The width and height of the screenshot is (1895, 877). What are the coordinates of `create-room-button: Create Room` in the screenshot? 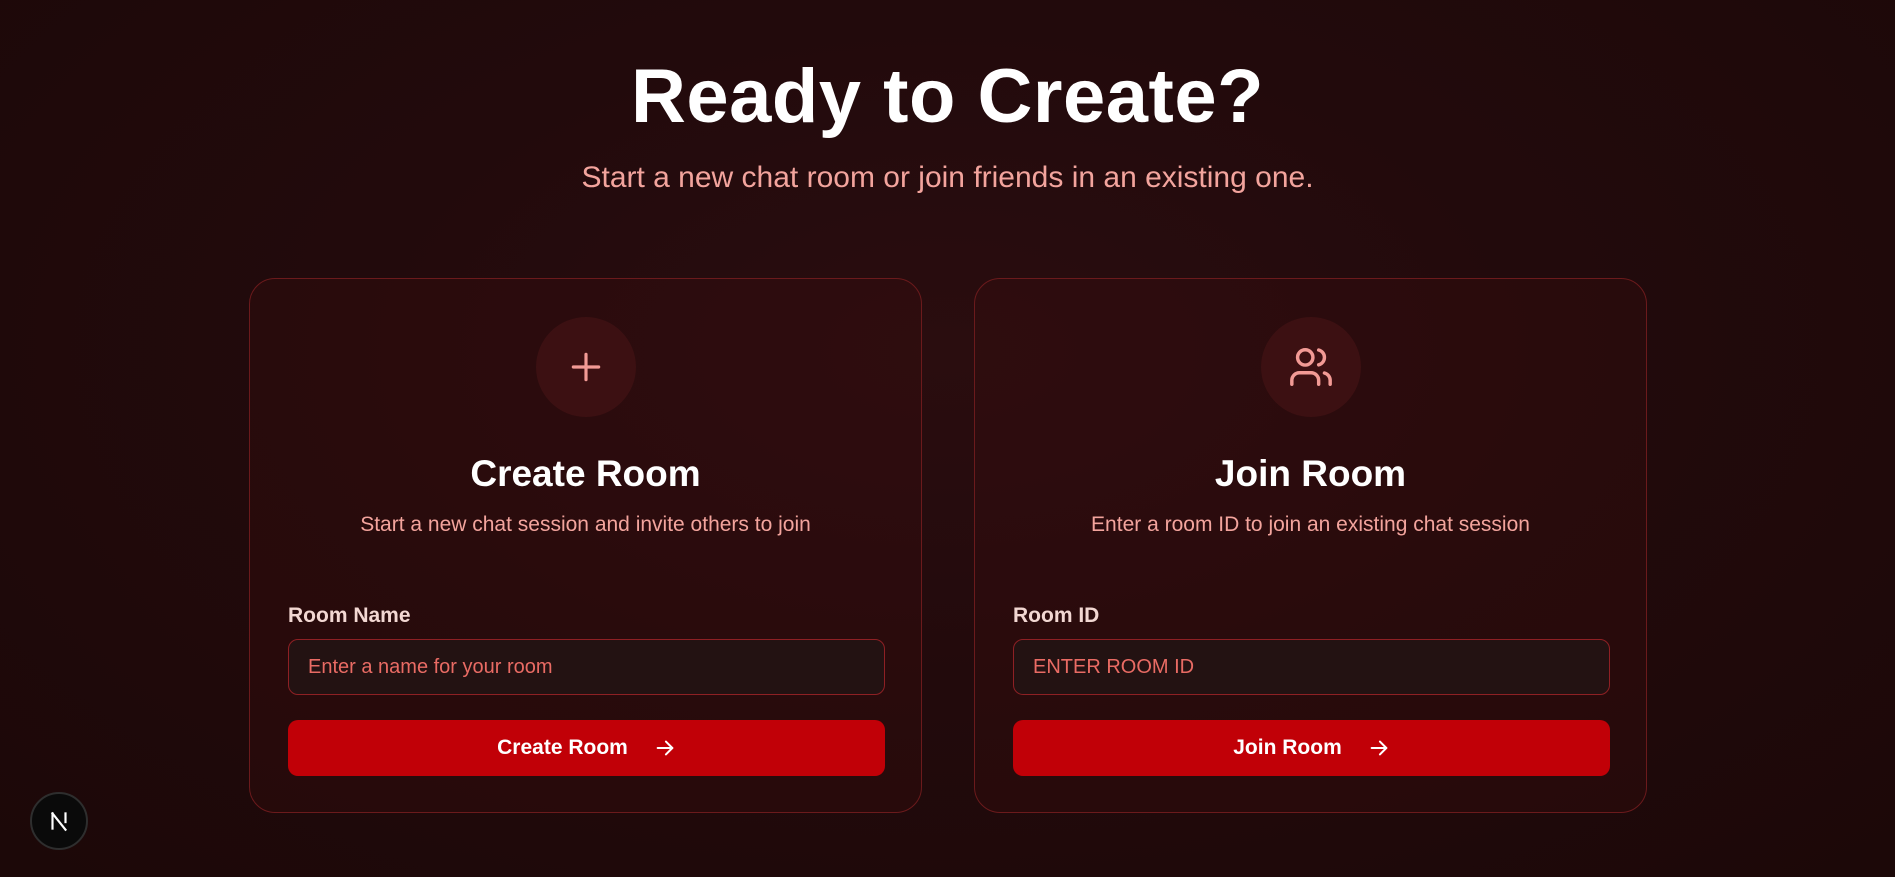 It's located at (586, 748).